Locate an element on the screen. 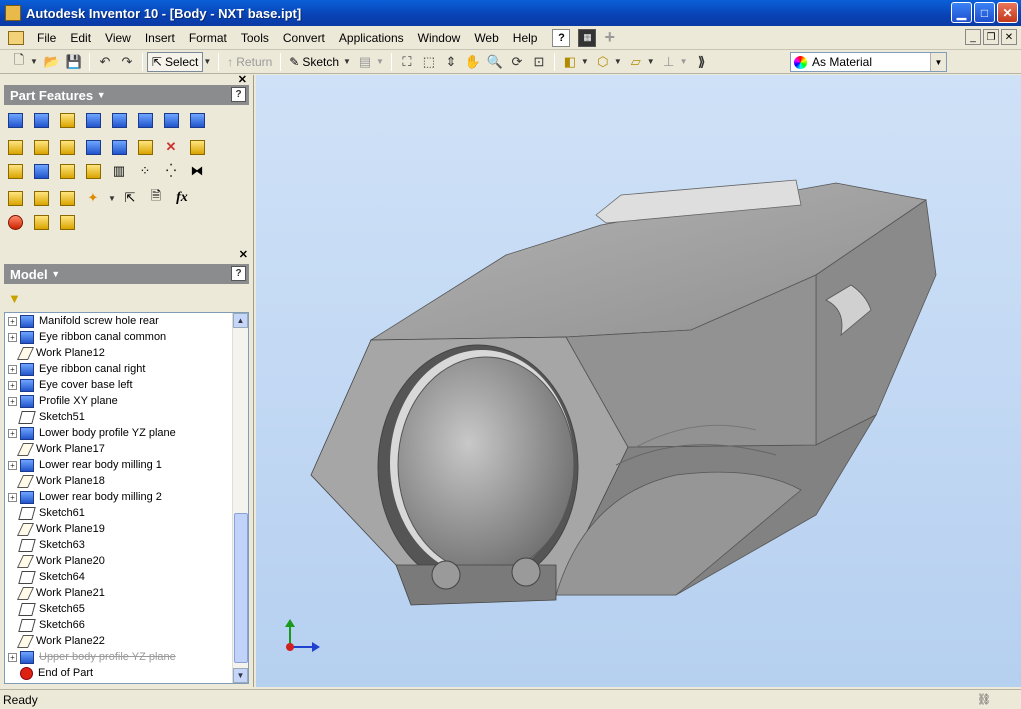 The image size is (1021, 709). chevron-down-icon: ▼ is located at coordinates (938, 62).